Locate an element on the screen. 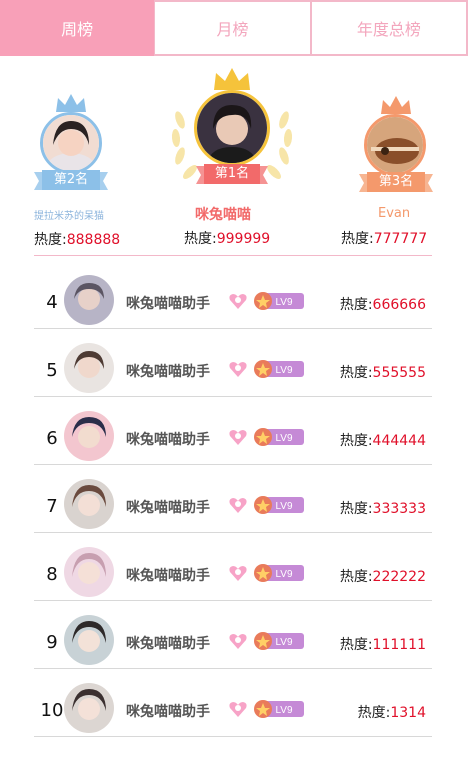 The height and width of the screenshot is (762, 468). list-item: 5 咪兔喵喵助手 LV9 热度:555555 is located at coordinates (233, 362).